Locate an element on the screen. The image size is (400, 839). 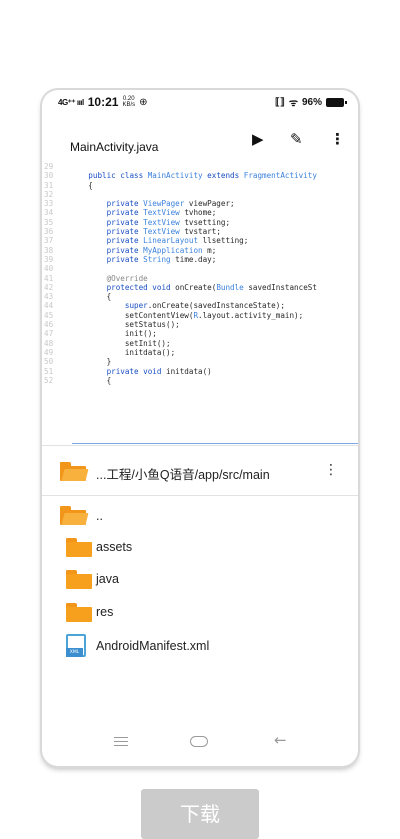
battery-percent: 96% is located at coordinates (311, 102).